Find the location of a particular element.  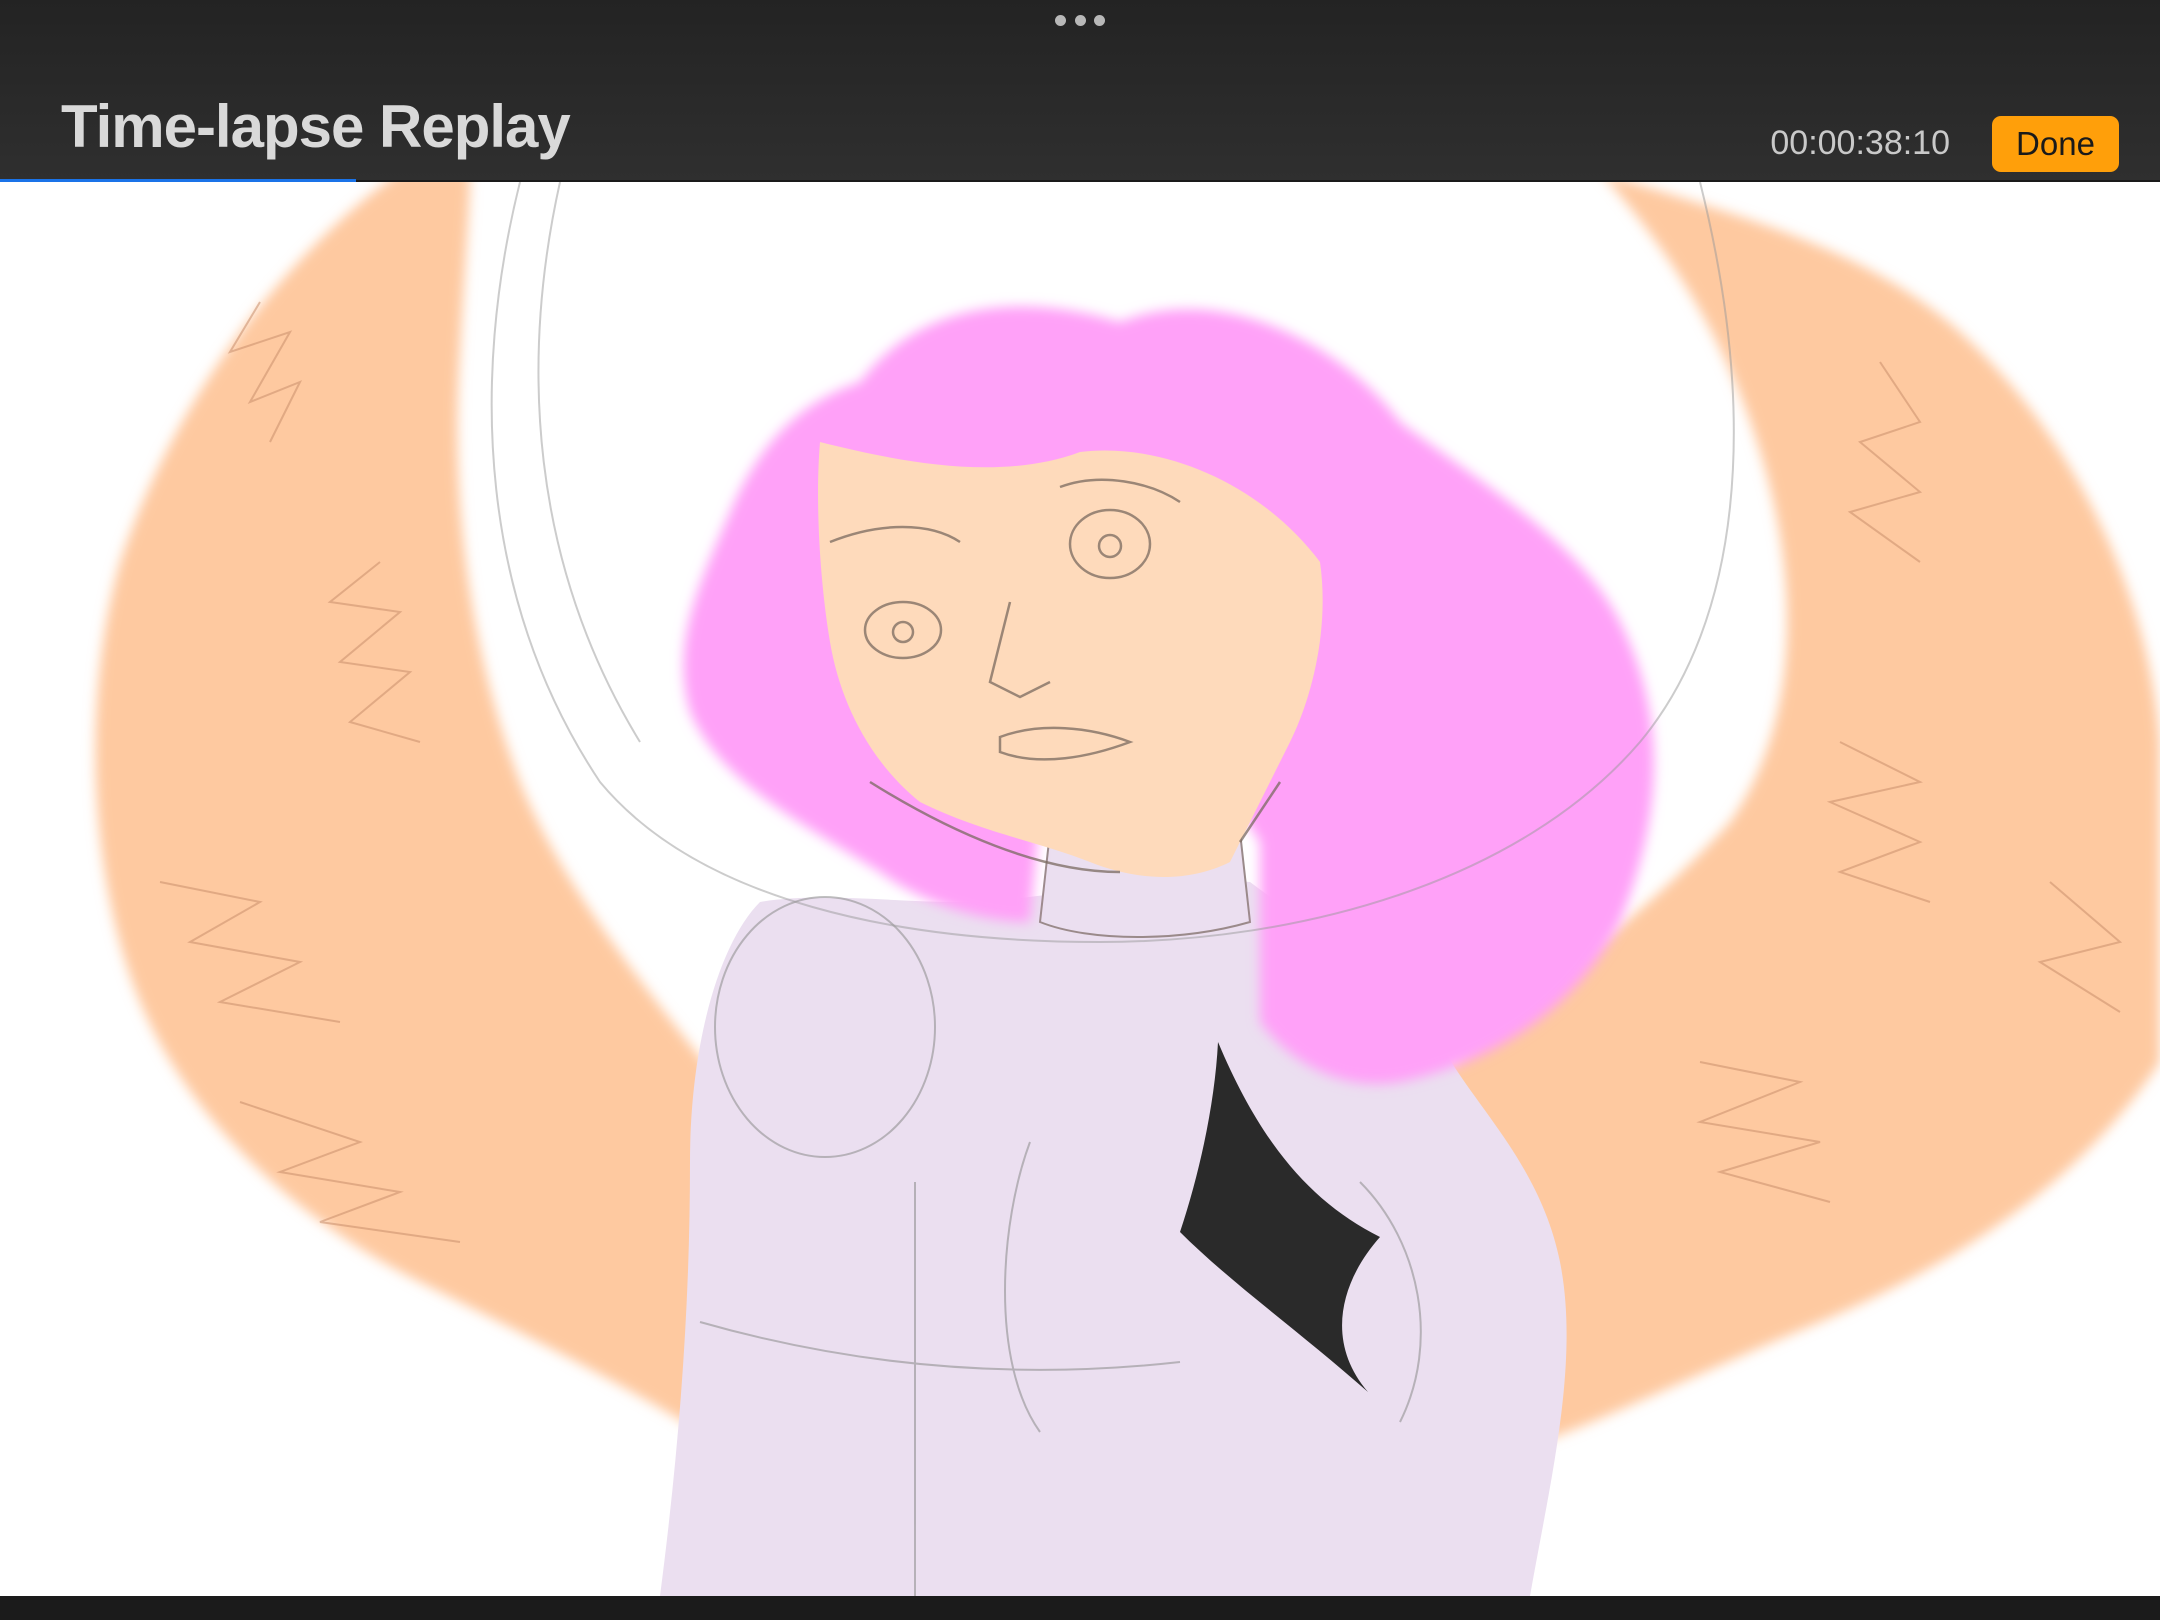

more-options-icon is located at coordinates (1080, 20).